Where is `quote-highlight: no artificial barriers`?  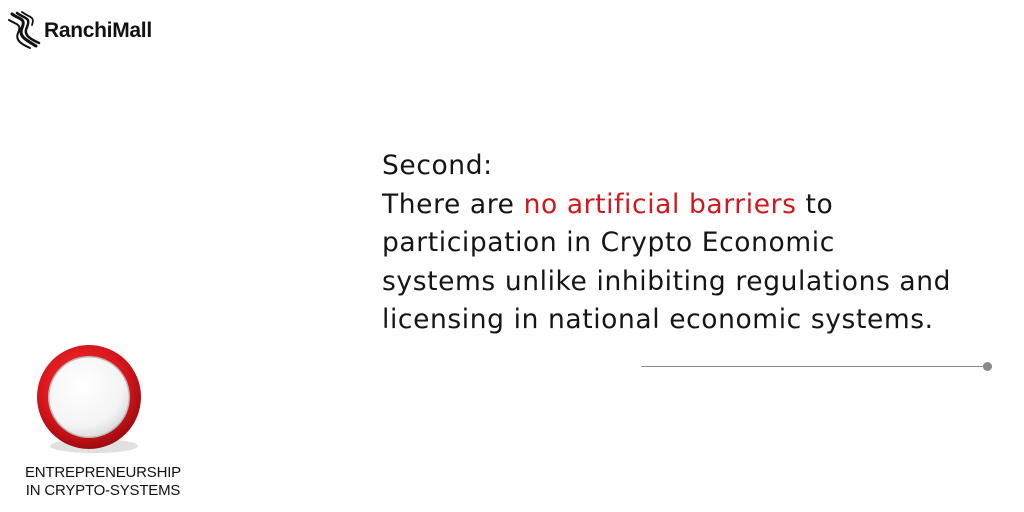
quote-highlight: no artificial barriers is located at coordinates (660, 204).